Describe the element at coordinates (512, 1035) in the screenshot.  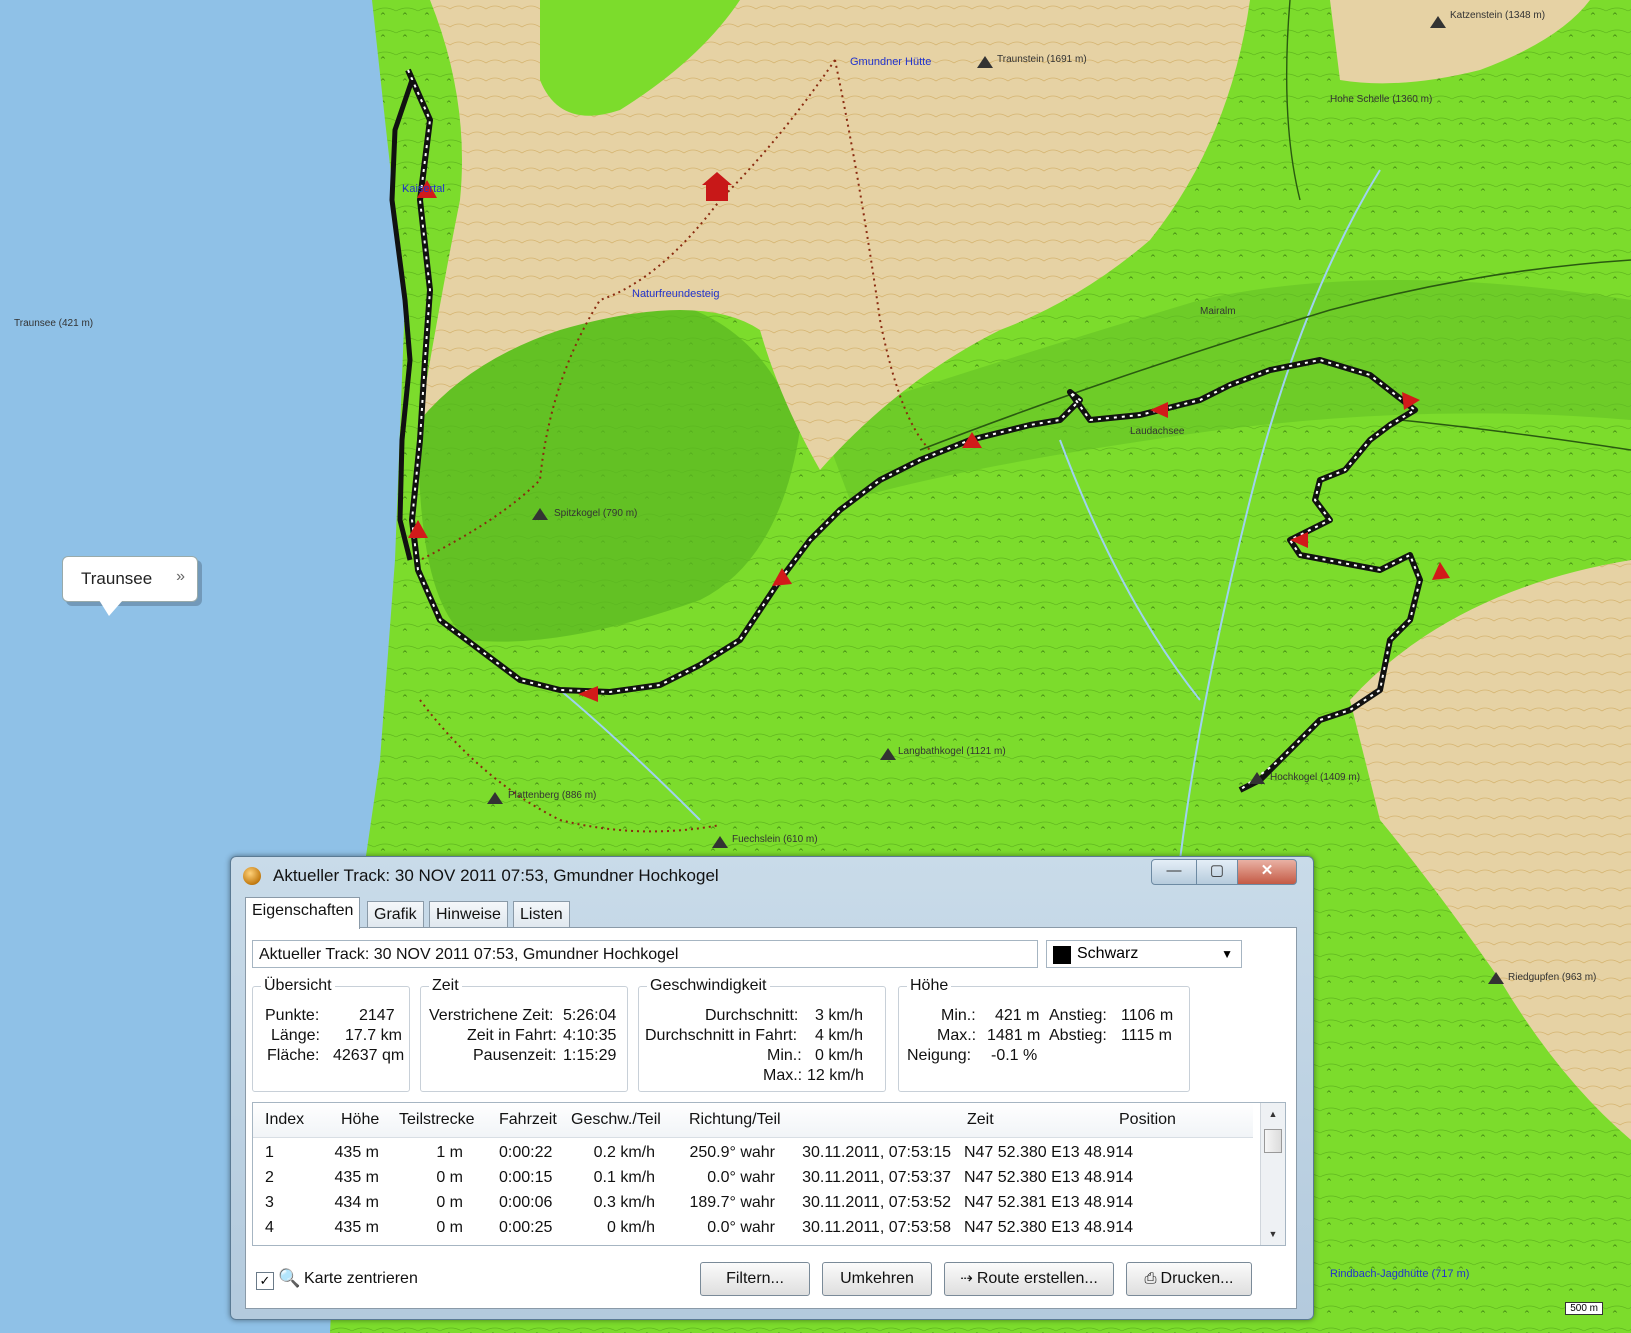
I see `moving-time-label: Zeit in Fahrt:` at that location.